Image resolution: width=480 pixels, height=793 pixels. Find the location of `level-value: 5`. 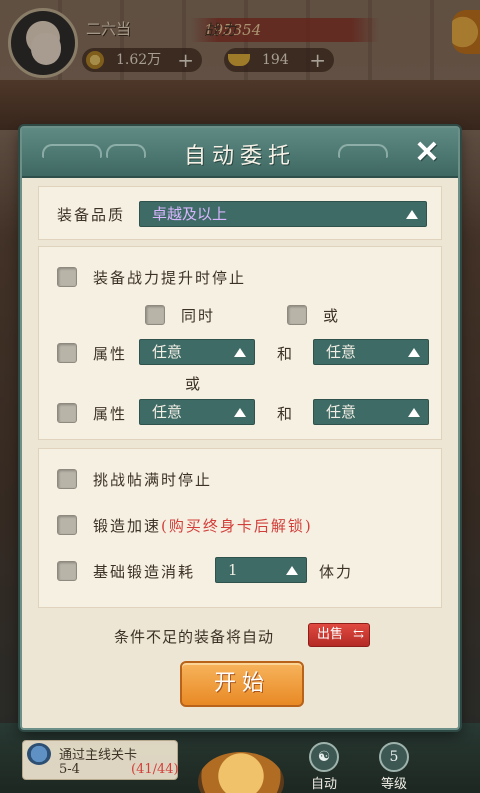

level-value: 5 is located at coordinates (394, 757).